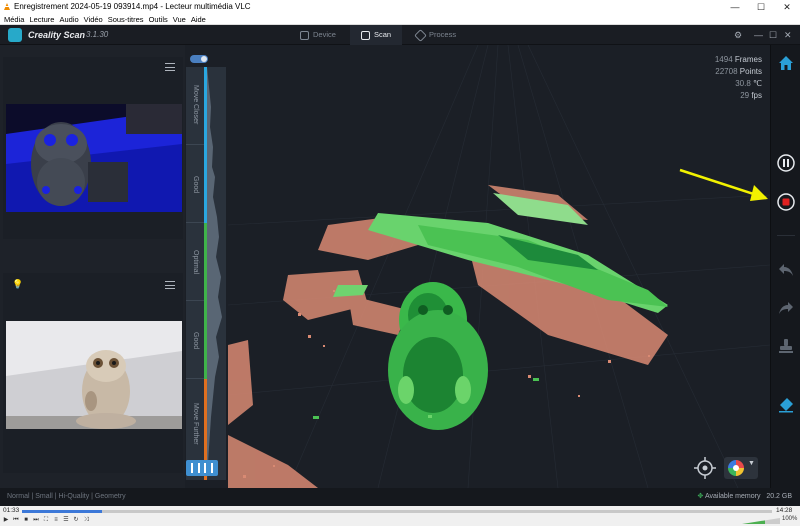 This screenshot has width=800, height=526. I want to click on zone-optimal: Optimal, so click(195, 262).